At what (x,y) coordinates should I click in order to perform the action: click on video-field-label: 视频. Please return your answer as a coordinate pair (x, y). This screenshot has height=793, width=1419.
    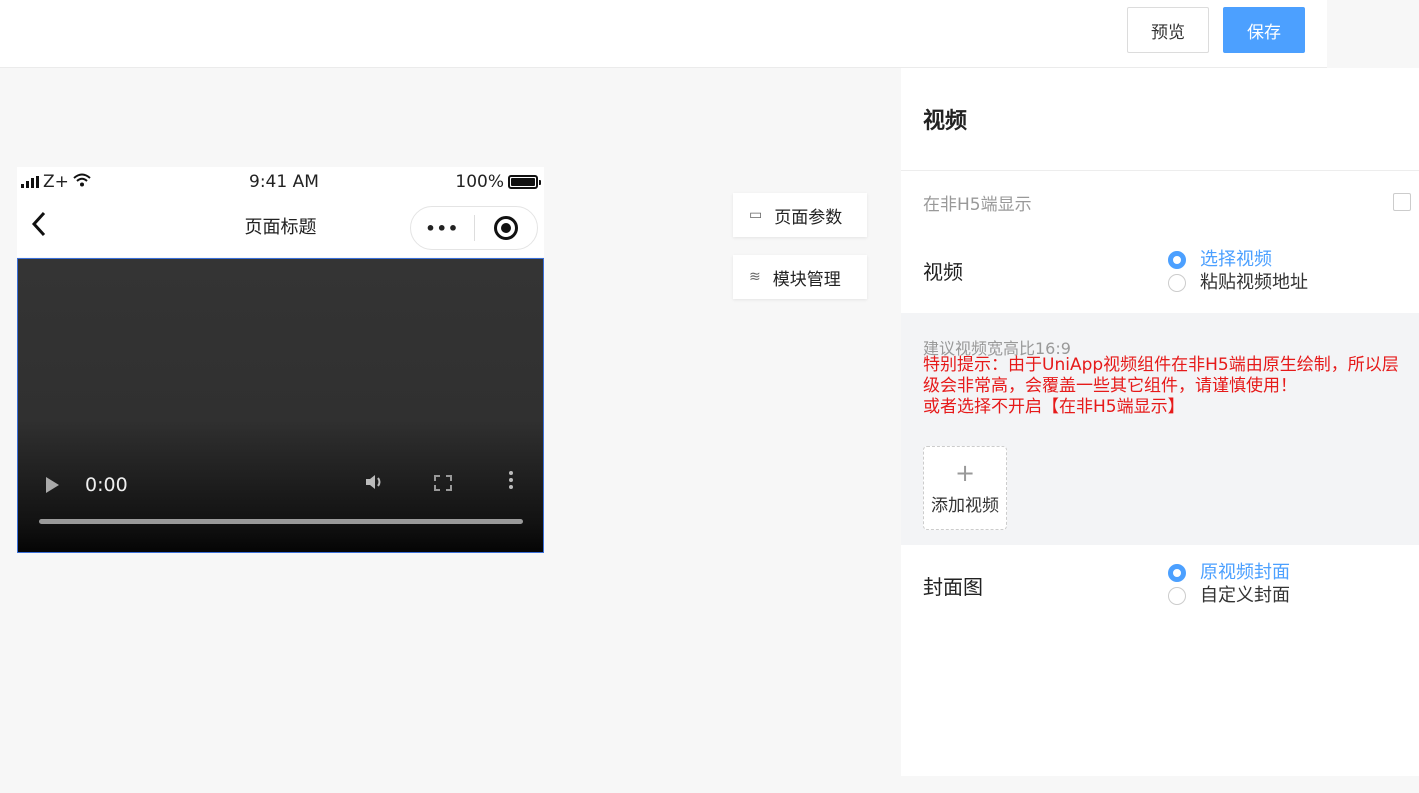
    Looking at the image, I should click on (943, 272).